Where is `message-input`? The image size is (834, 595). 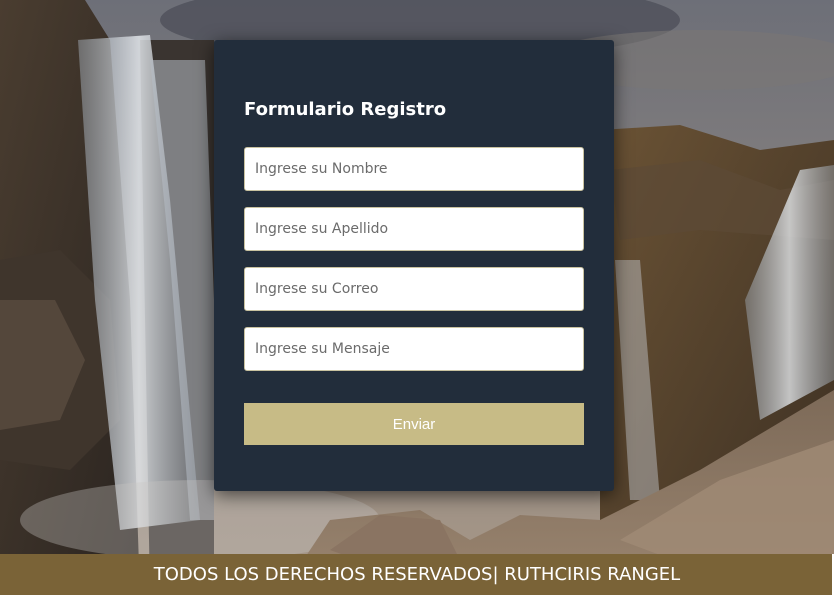
message-input is located at coordinates (414, 349).